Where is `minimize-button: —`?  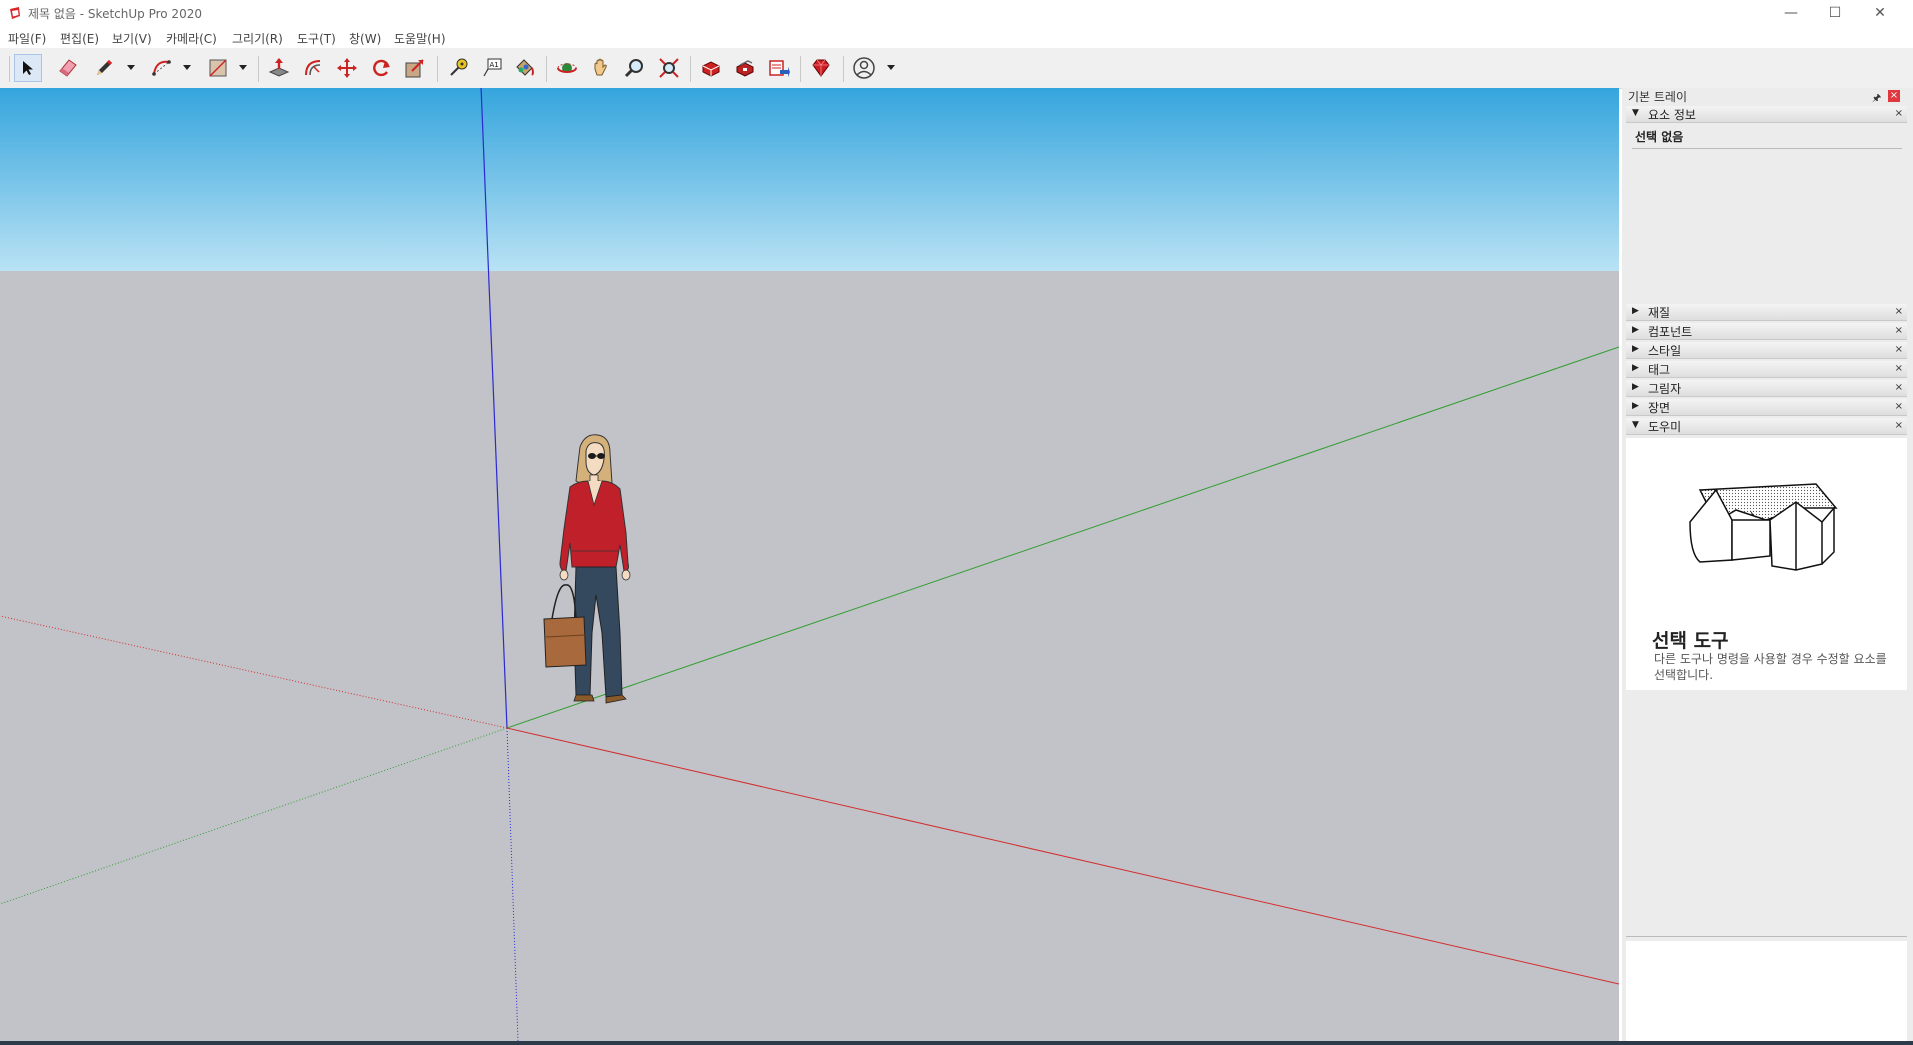 minimize-button: — is located at coordinates (1791, 13).